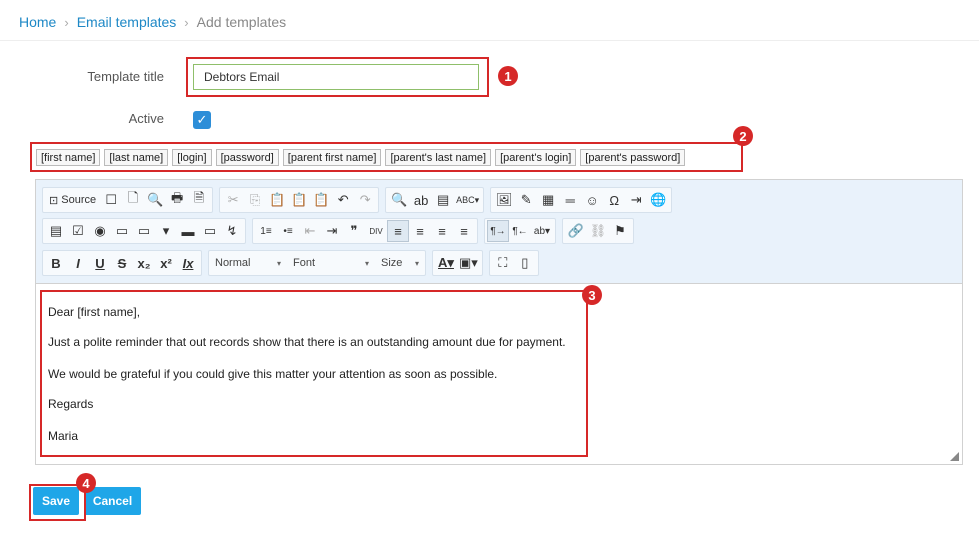  I want to click on save-icon: ☐, so click(111, 200).